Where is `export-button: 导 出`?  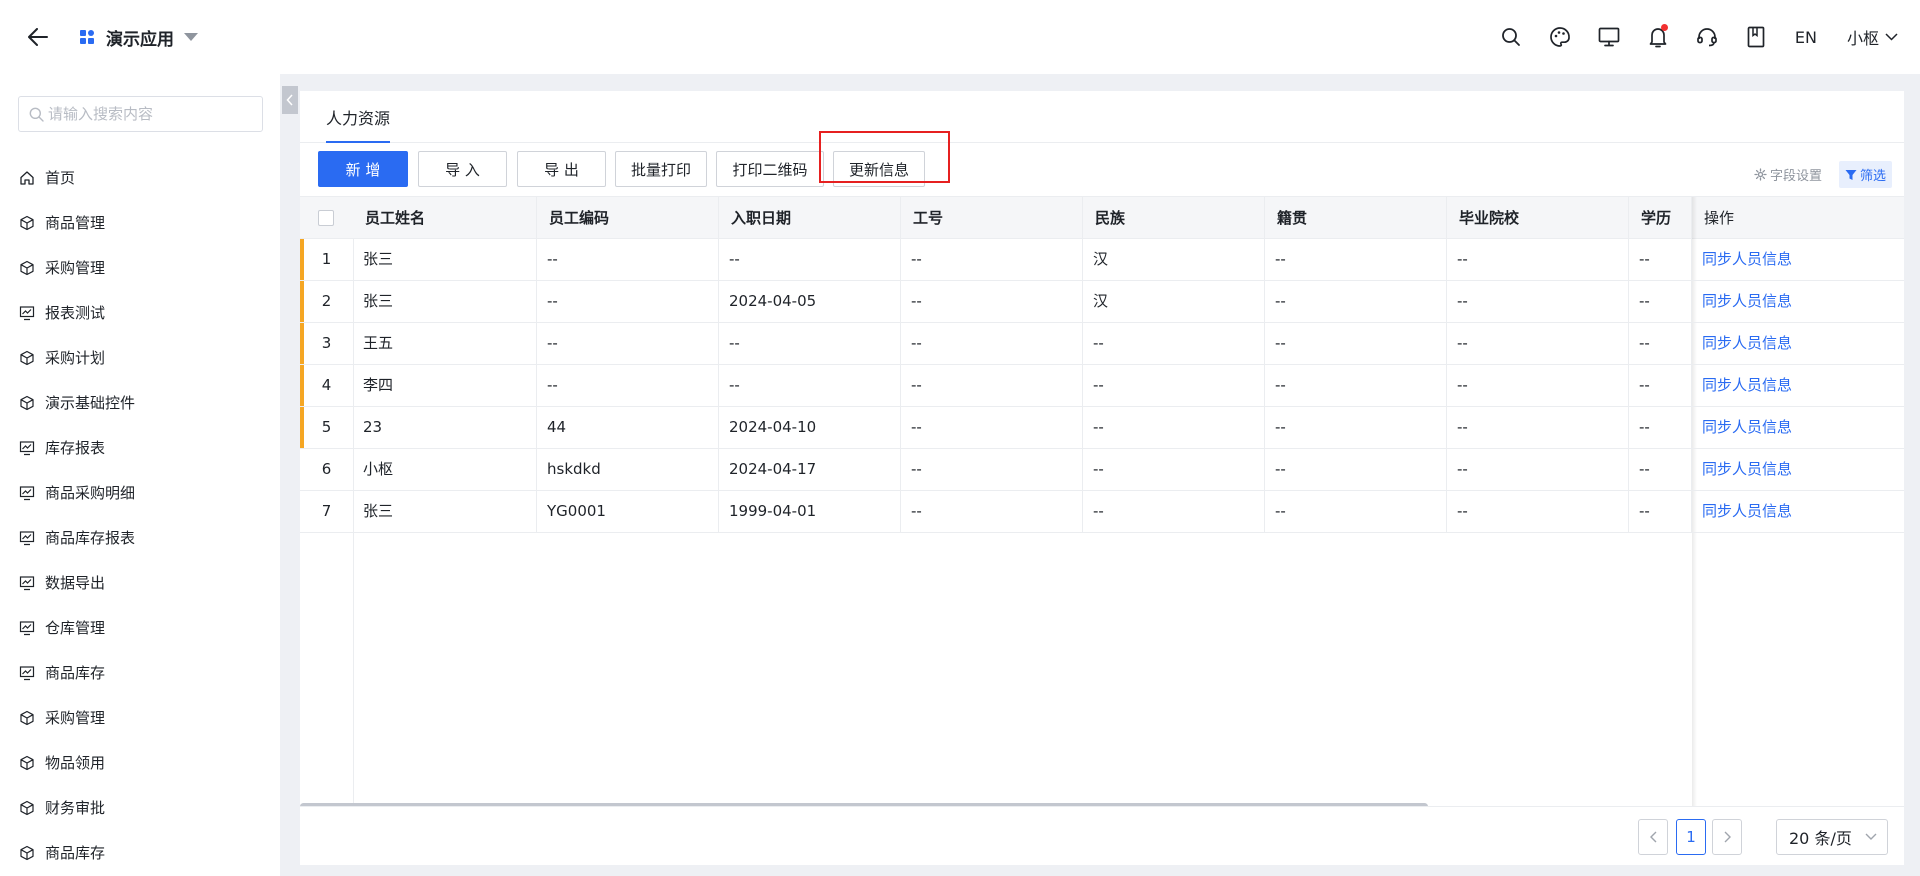 export-button: 导 出 is located at coordinates (561, 169).